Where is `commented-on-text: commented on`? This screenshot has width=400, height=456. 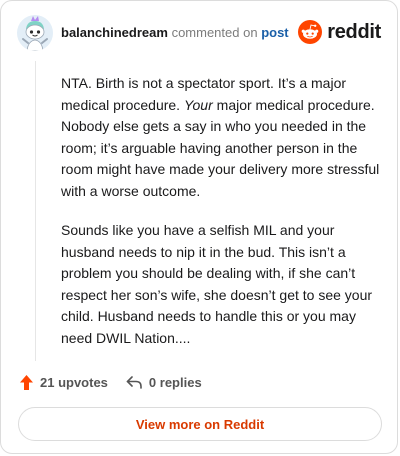
commented-on-text: commented on is located at coordinates (214, 32).